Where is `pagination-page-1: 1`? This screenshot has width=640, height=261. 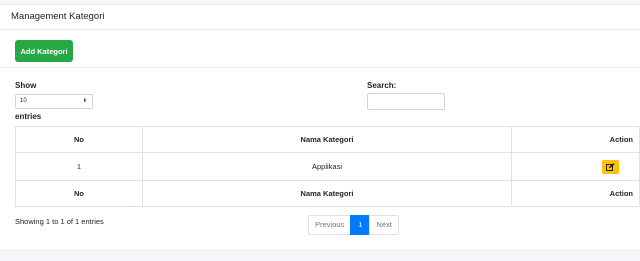
pagination-page-1: 1 is located at coordinates (360, 225).